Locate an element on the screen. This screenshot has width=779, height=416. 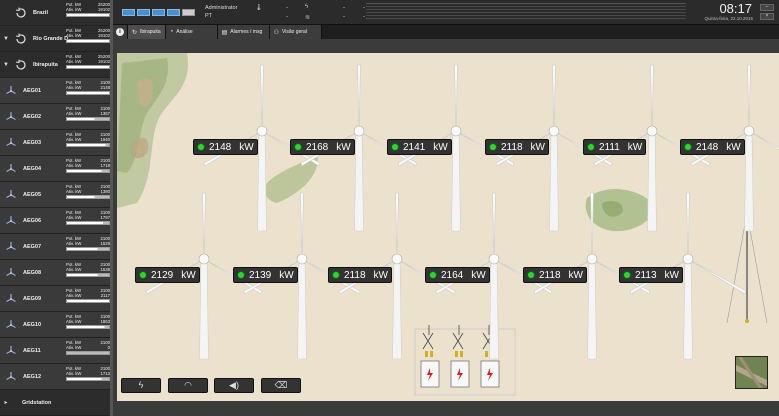
turbine-name: AEG09 is located at coordinates (32, 298).